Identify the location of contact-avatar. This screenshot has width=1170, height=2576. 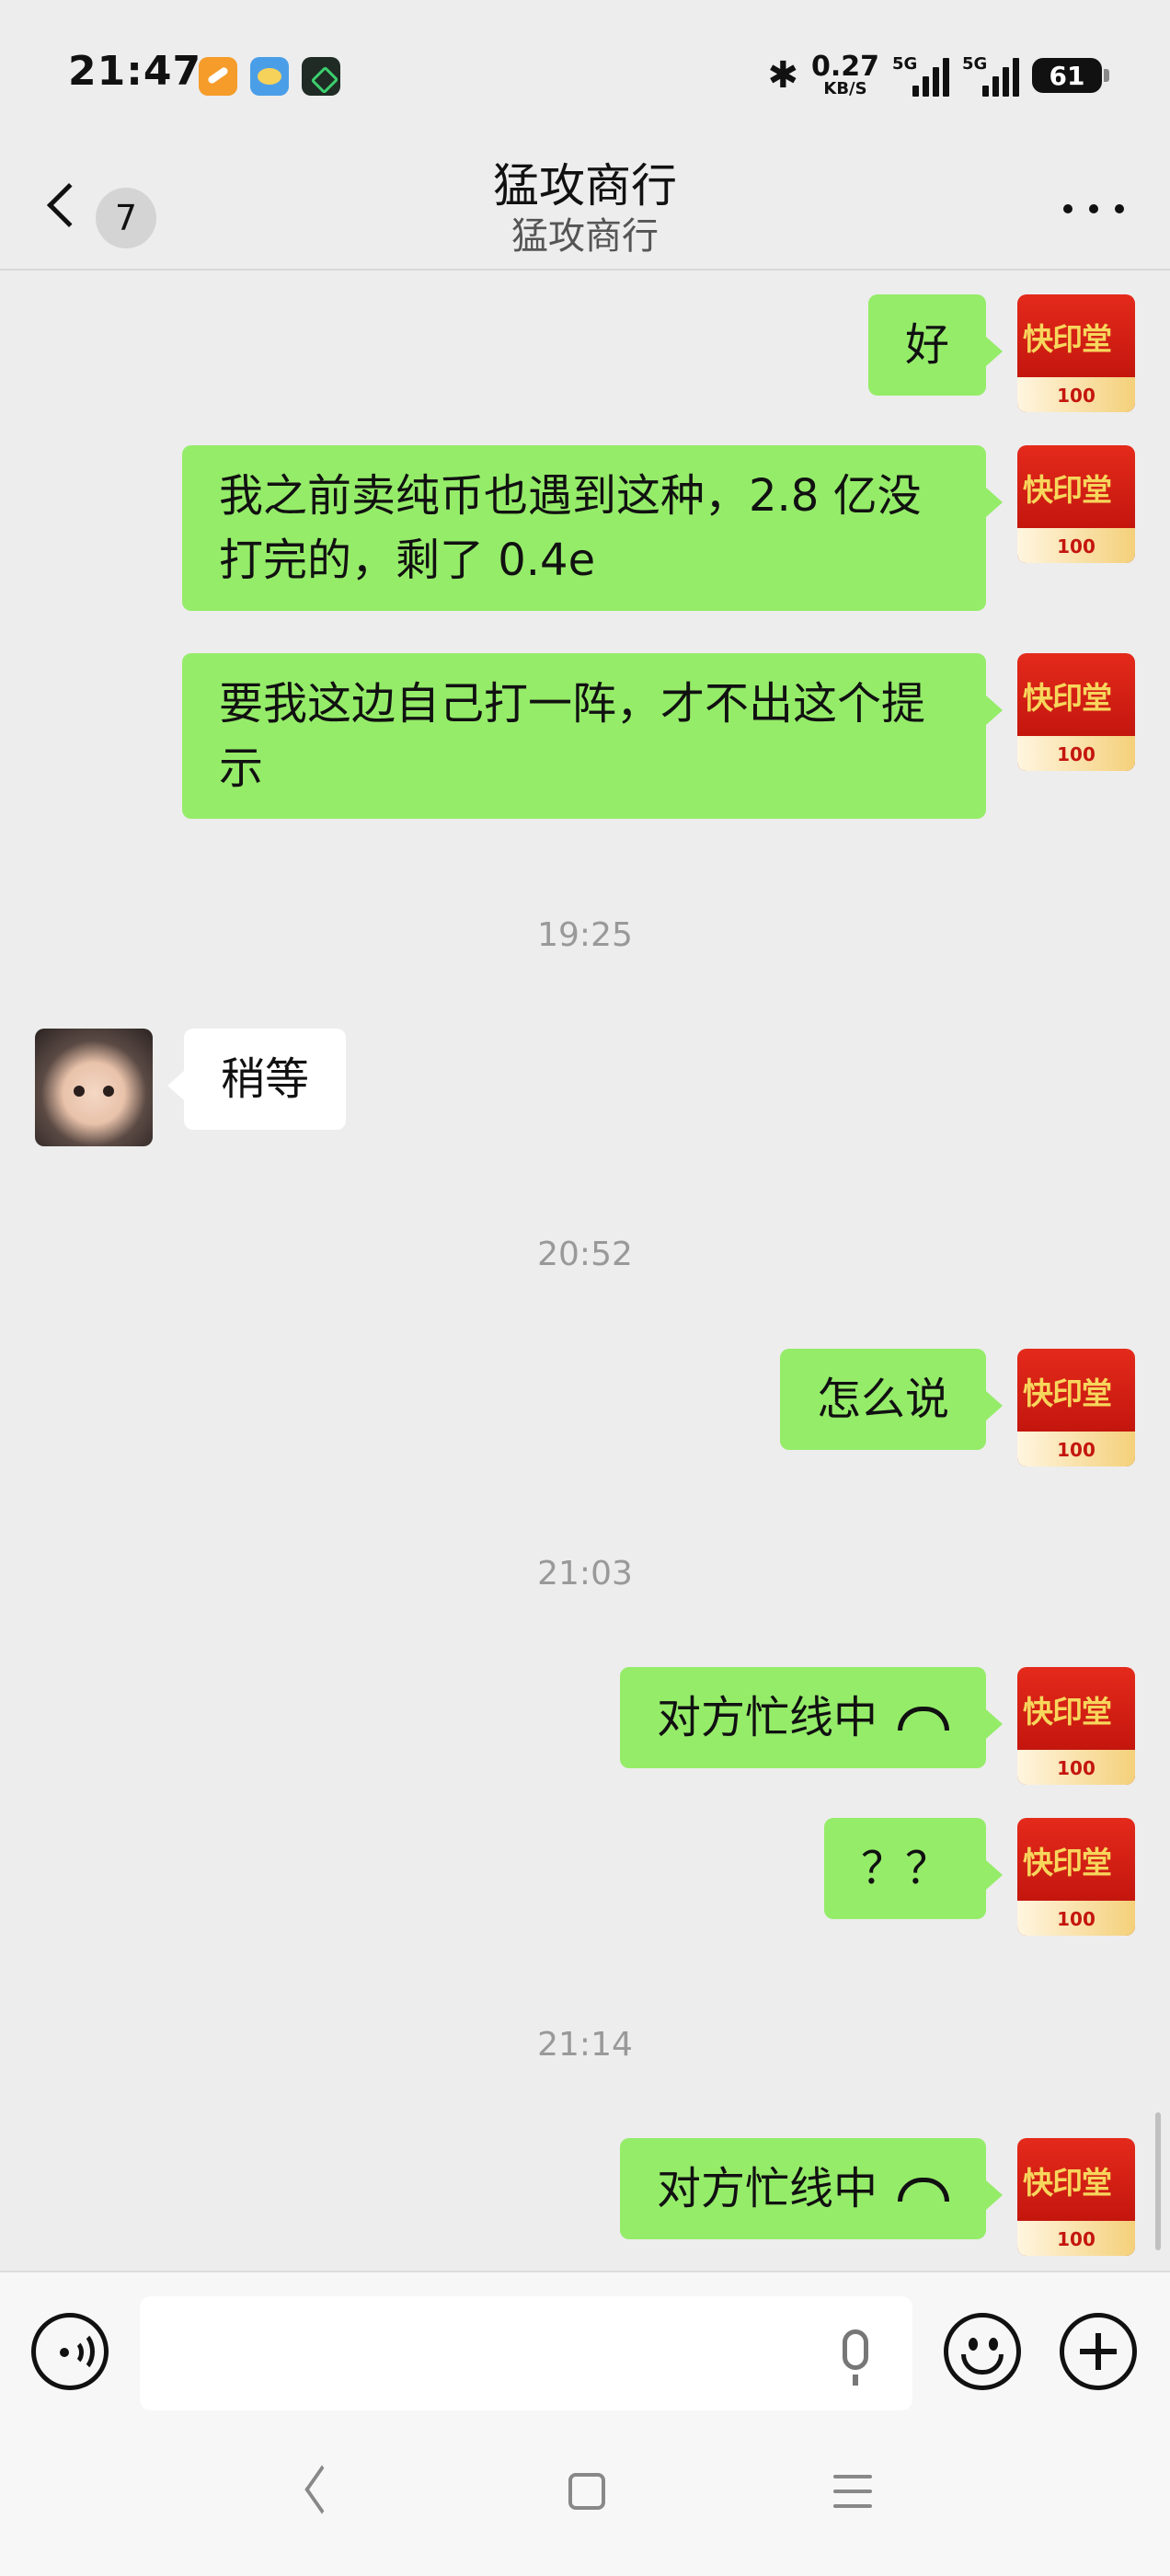
(94, 1087).